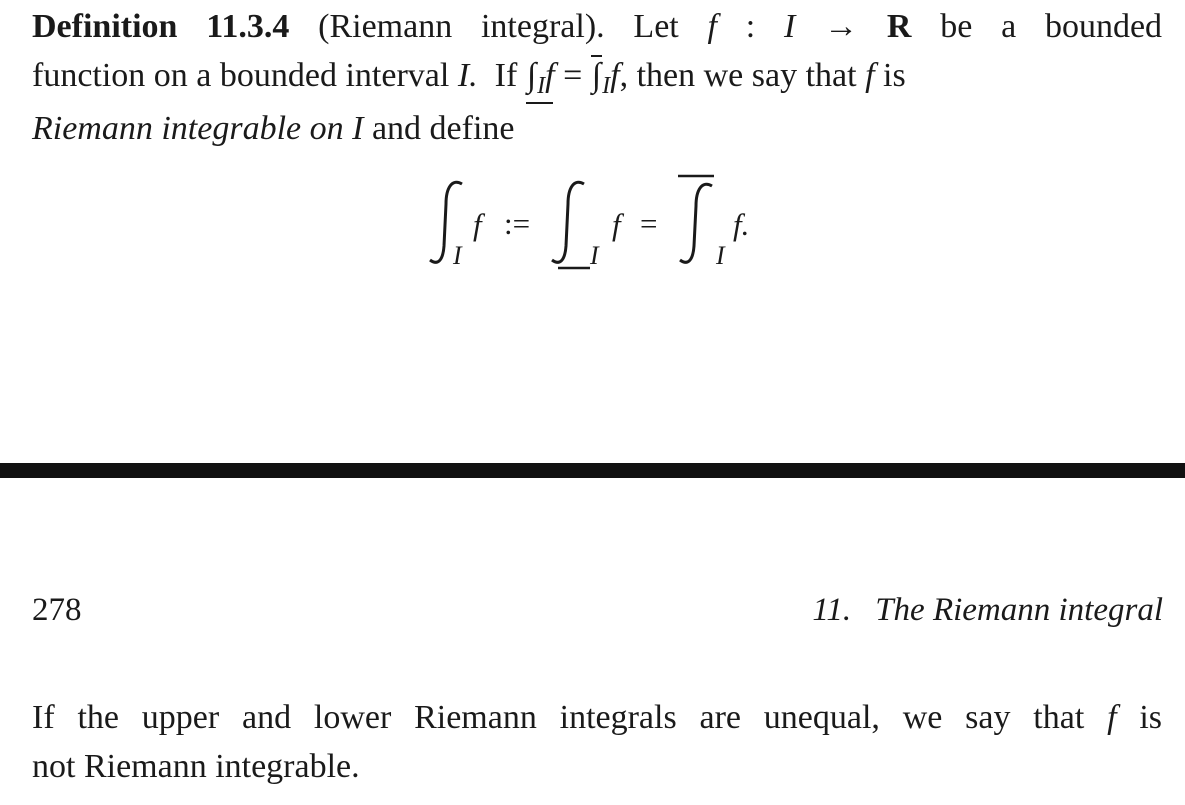  What do you see at coordinates (443, 128) in the screenshot?
I see `text: and define` at bounding box center [443, 128].